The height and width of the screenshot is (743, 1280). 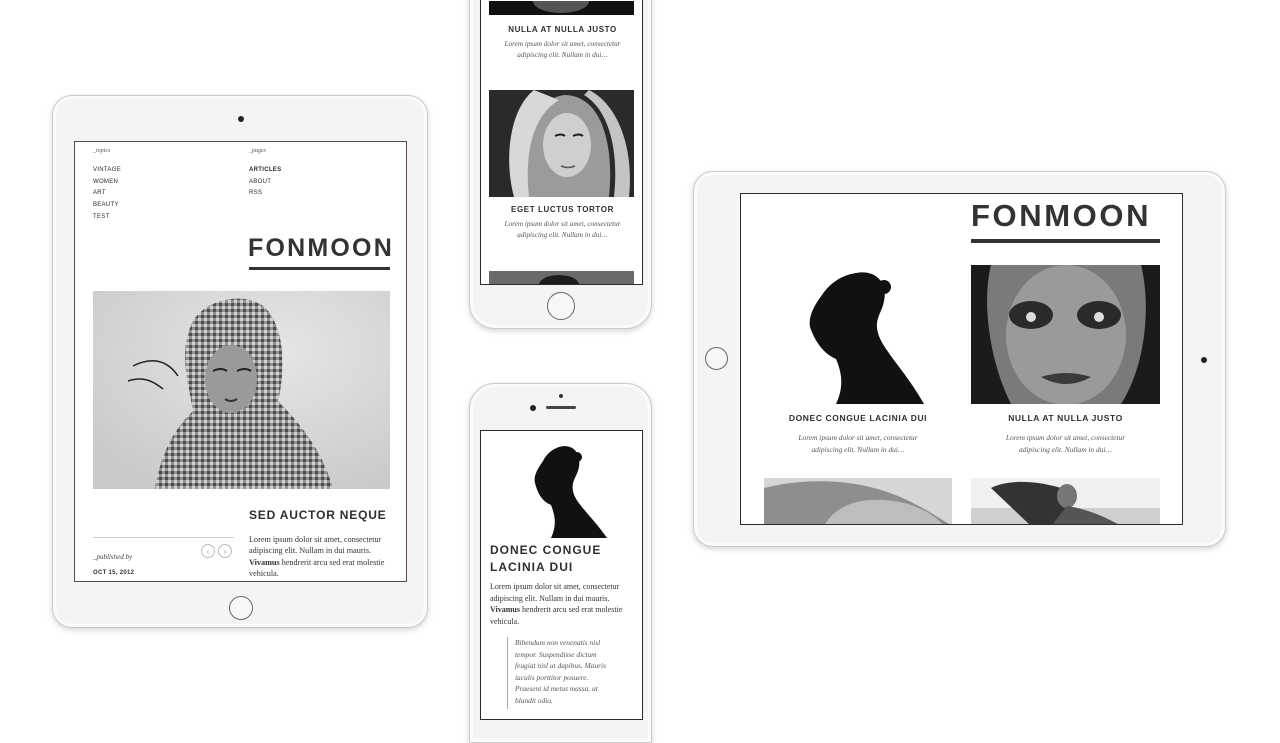 I want to click on pages-heading: _pages, so click(x=257, y=151).